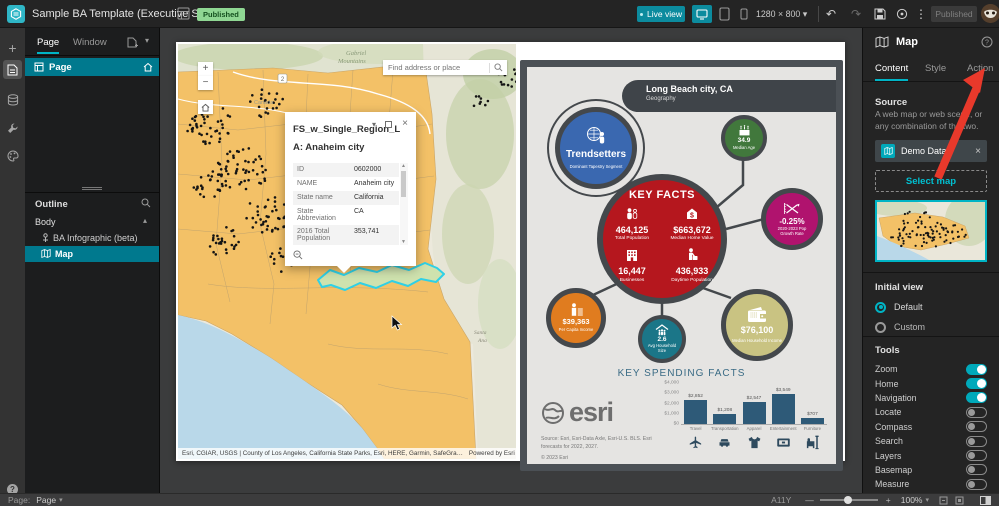 This screenshot has width=999, height=506. Describe the element at coordinates (576, 329) in the screenshot. I see `per-capita-label: Per Capita Income` at that location.